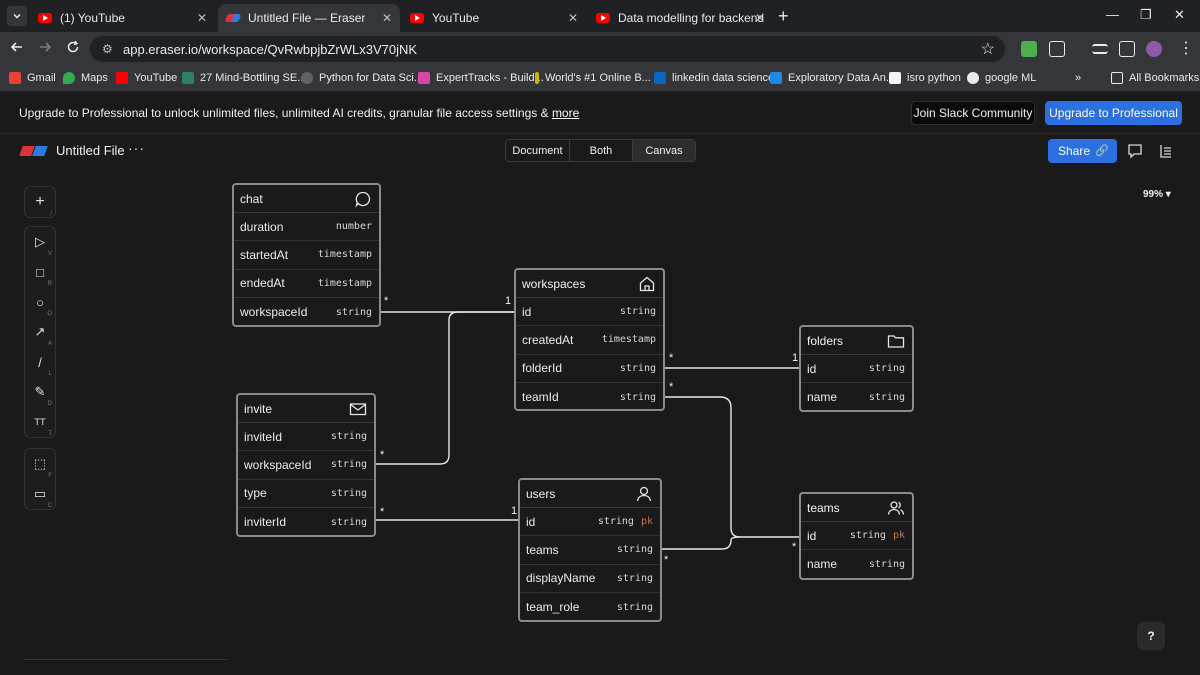 The width and height of the screenshot is (1200, 675). I want to click on bookmark-youtube: YouTube, so click(146, 78).